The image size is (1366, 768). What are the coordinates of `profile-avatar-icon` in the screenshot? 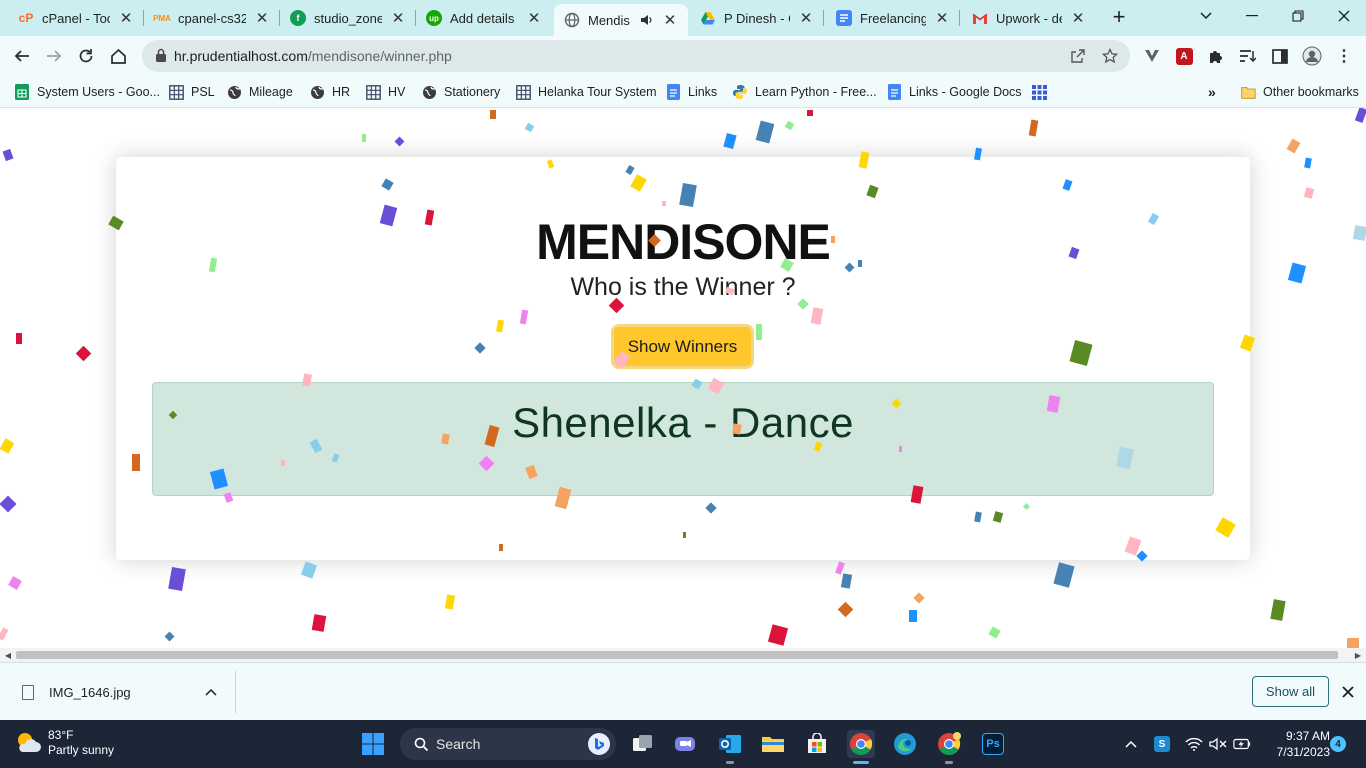 It's located at (1312, 56).